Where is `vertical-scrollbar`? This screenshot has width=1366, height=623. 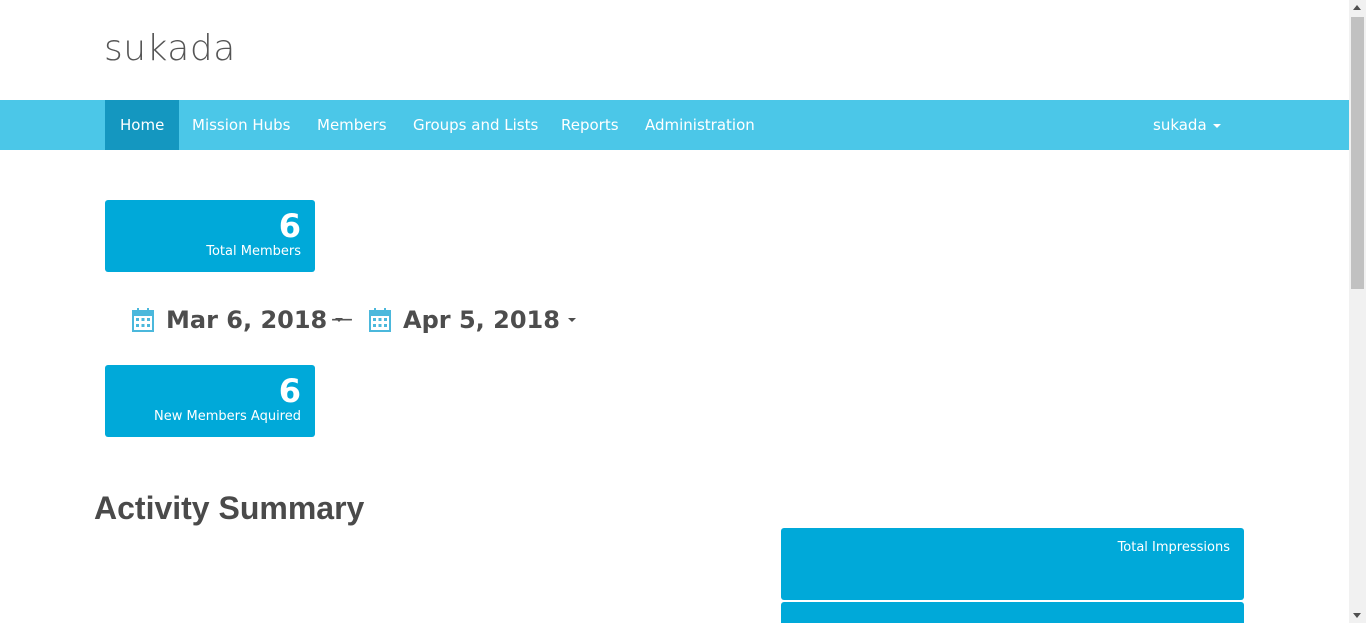
vertical-scrollbar is located at coordinates (1357, 311).